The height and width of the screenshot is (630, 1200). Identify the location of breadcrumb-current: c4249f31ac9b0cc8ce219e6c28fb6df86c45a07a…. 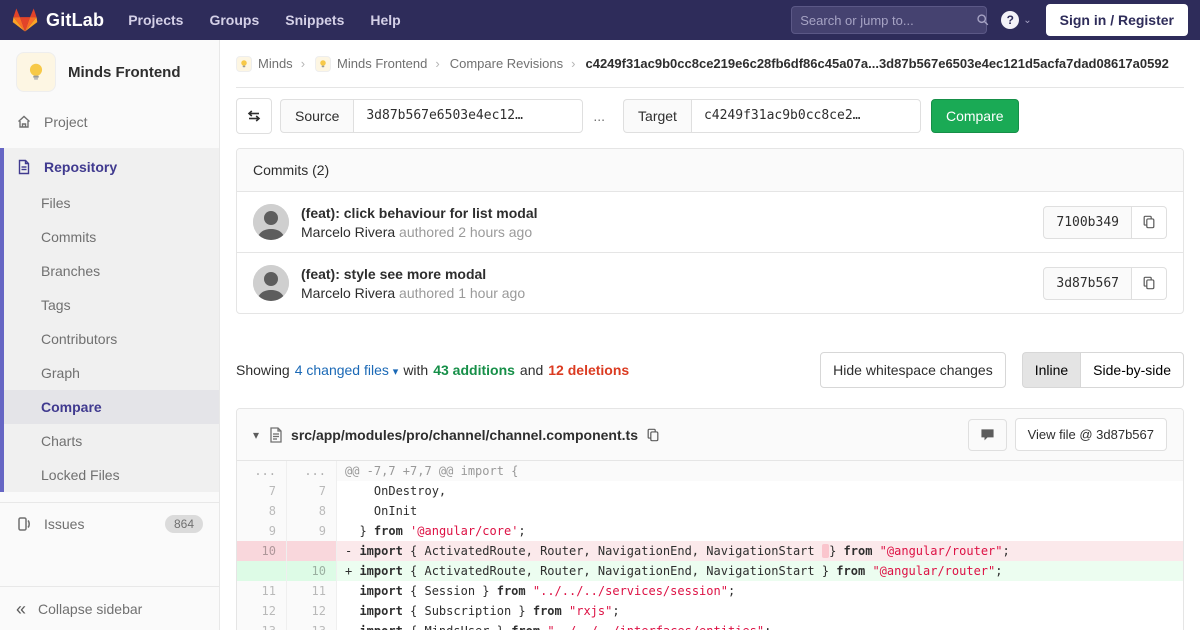
(877, 63).